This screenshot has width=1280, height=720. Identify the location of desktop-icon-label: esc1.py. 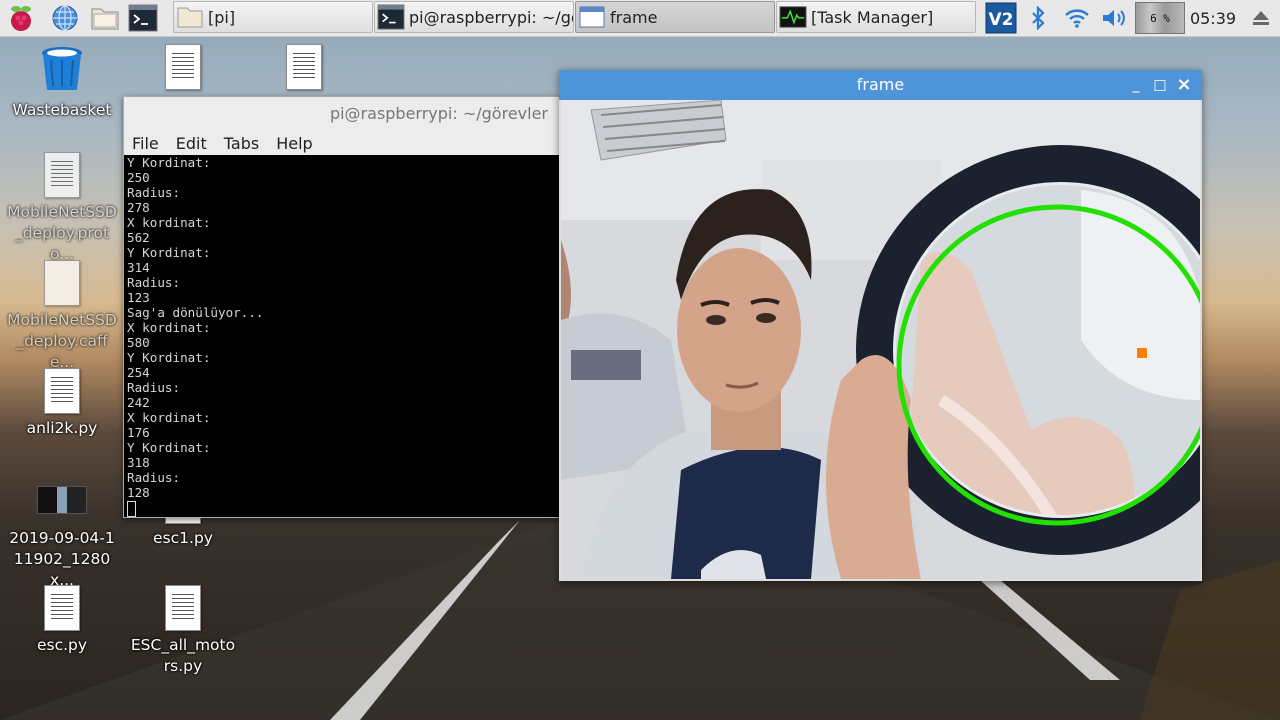
(183, 538).